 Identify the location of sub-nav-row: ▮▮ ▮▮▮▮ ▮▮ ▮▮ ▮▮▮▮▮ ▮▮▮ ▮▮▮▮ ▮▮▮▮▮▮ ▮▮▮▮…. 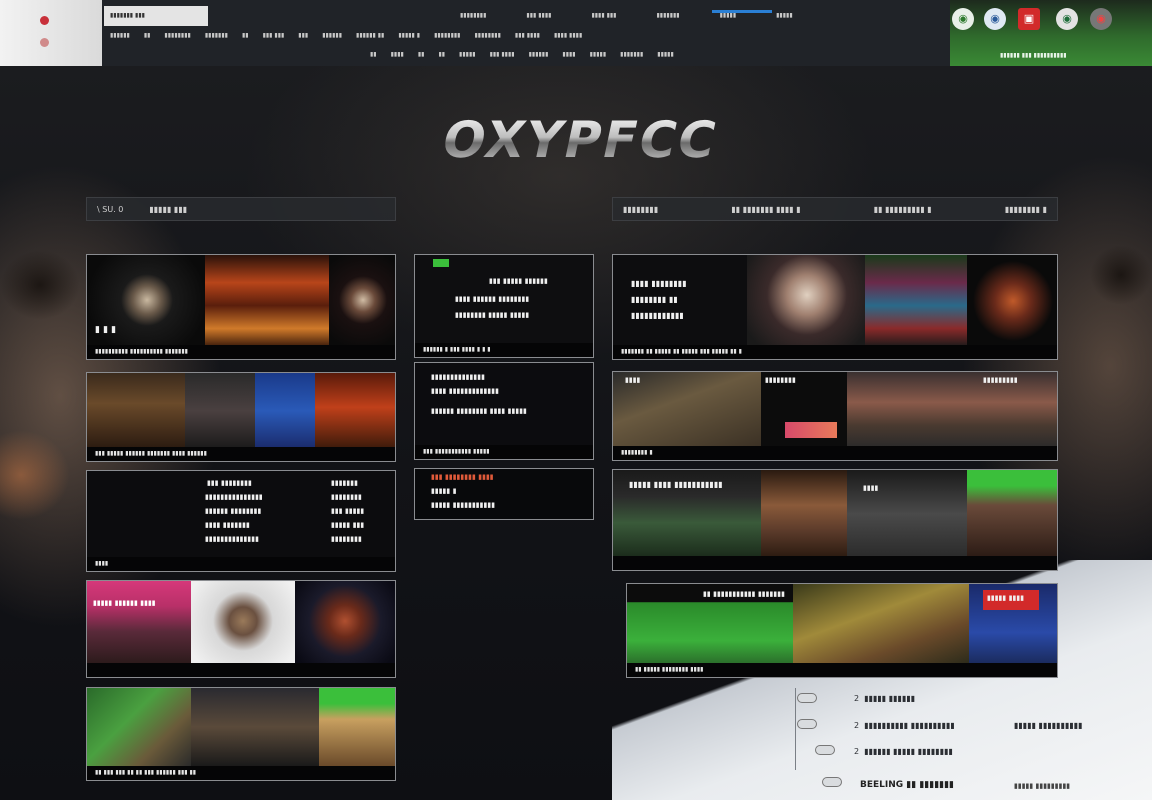
(640, 54).